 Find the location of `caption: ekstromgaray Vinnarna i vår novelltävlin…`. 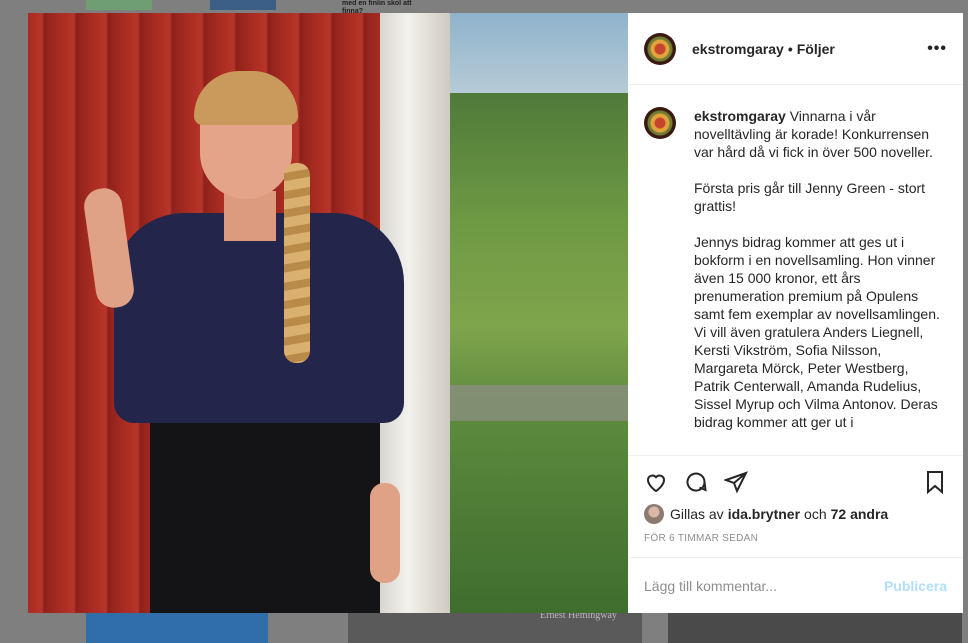

caption: ekstromgaray Vinnarna i vår novelltävlin… is located at coordinates (820, 281).